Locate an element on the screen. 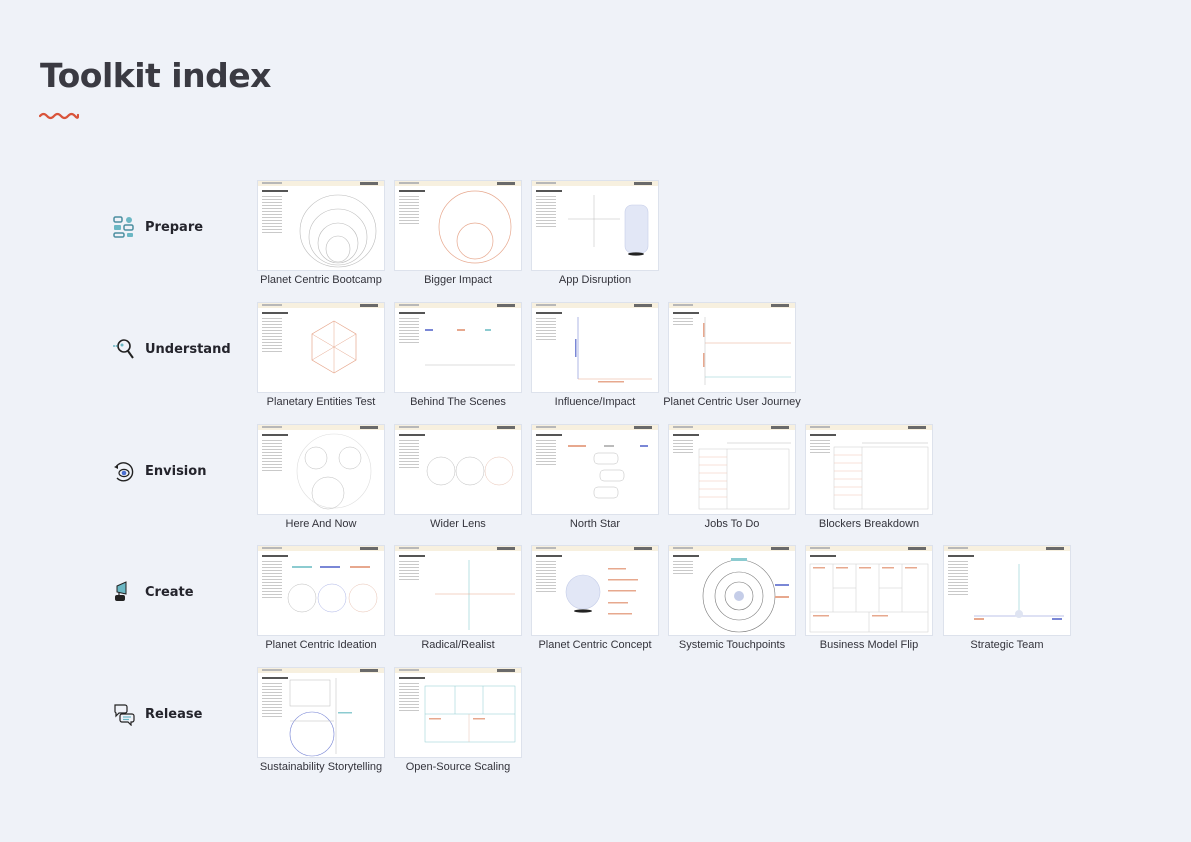 The height and width of the screenshot is (842, 1191). phase-release: Release is located at coordinates (157, 714).